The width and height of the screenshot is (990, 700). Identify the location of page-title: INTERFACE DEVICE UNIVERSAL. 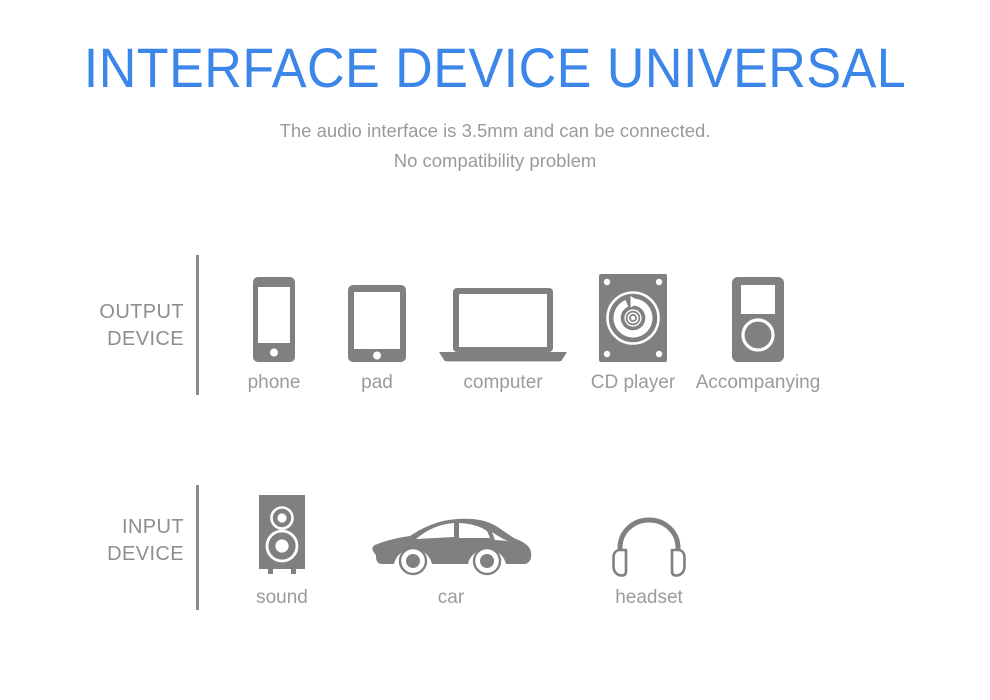
(495, 67).